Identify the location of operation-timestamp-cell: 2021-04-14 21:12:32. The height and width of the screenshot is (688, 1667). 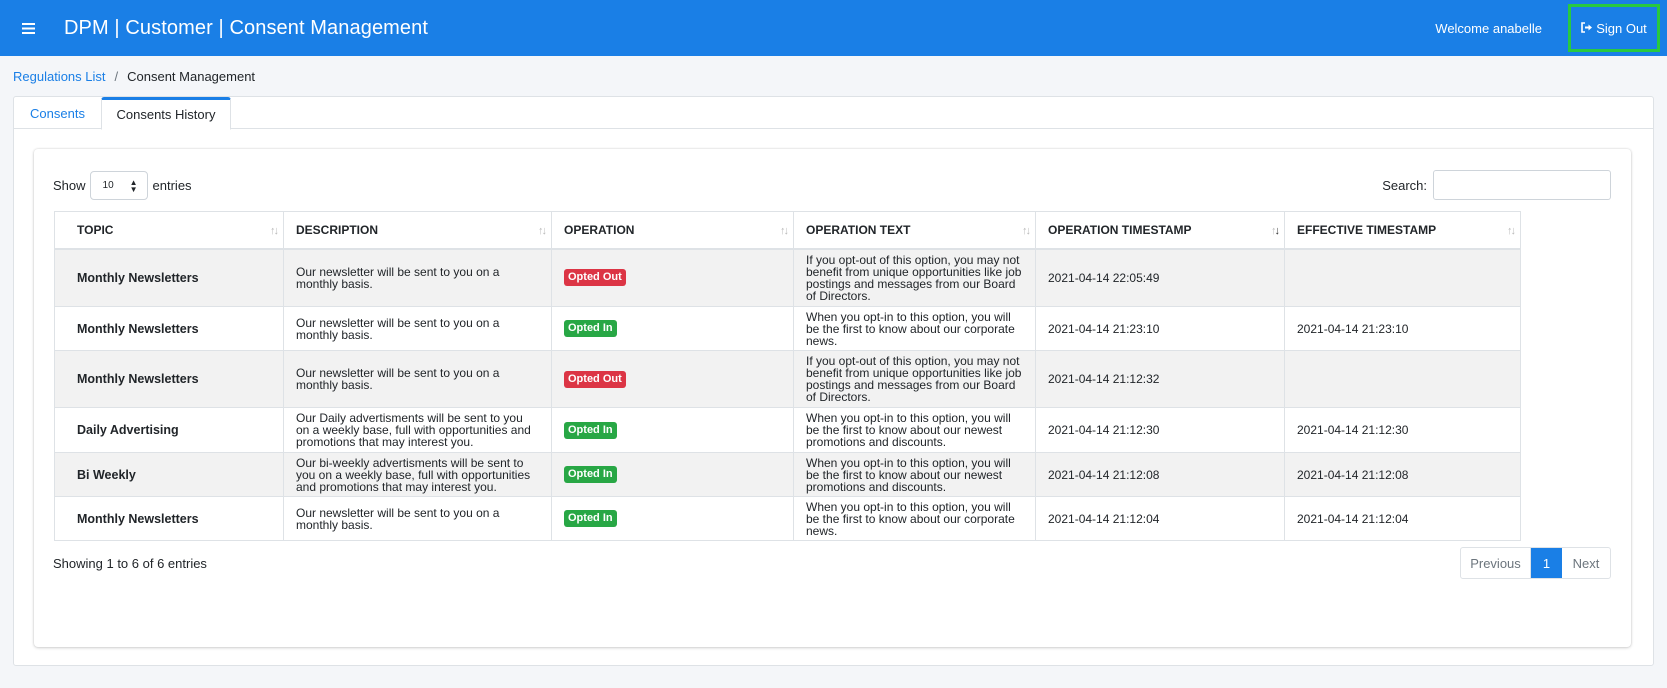
(1160, 379).